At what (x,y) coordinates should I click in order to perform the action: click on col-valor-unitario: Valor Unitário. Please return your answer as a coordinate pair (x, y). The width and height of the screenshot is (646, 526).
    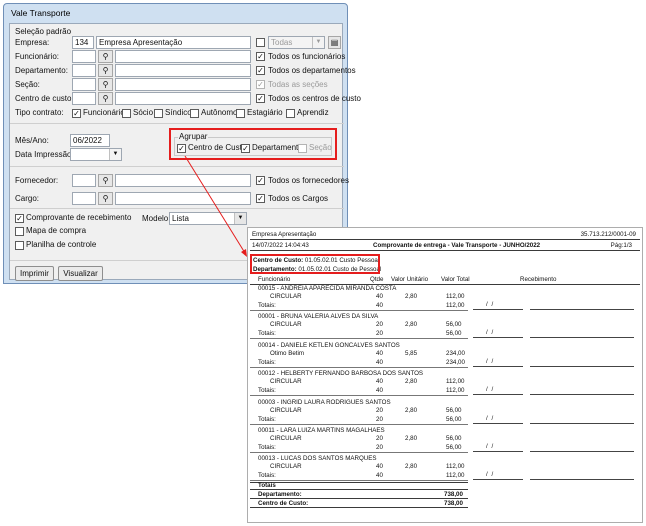
    Looking at the image, I should click on (410, 279).